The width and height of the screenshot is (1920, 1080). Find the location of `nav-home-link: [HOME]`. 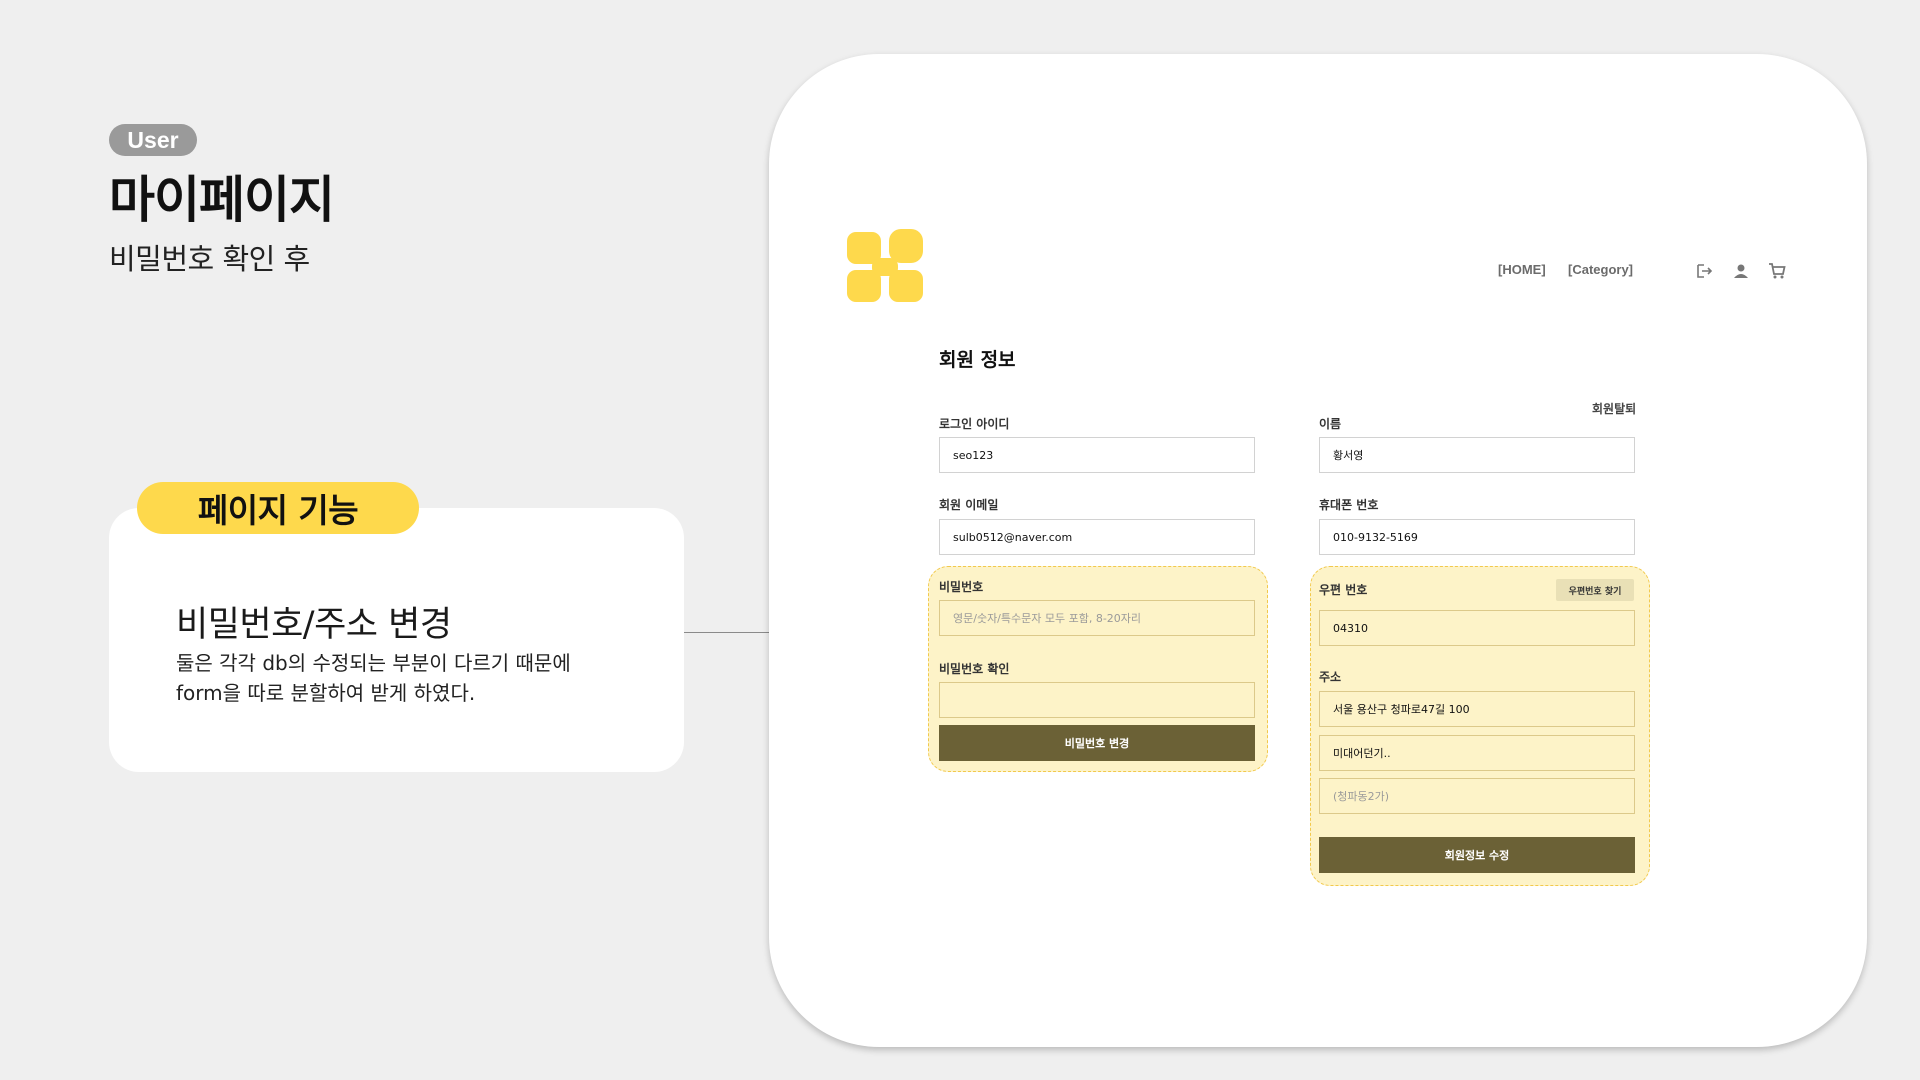

nav-home-link: [HOME] is located at coordinates (1522, 269).